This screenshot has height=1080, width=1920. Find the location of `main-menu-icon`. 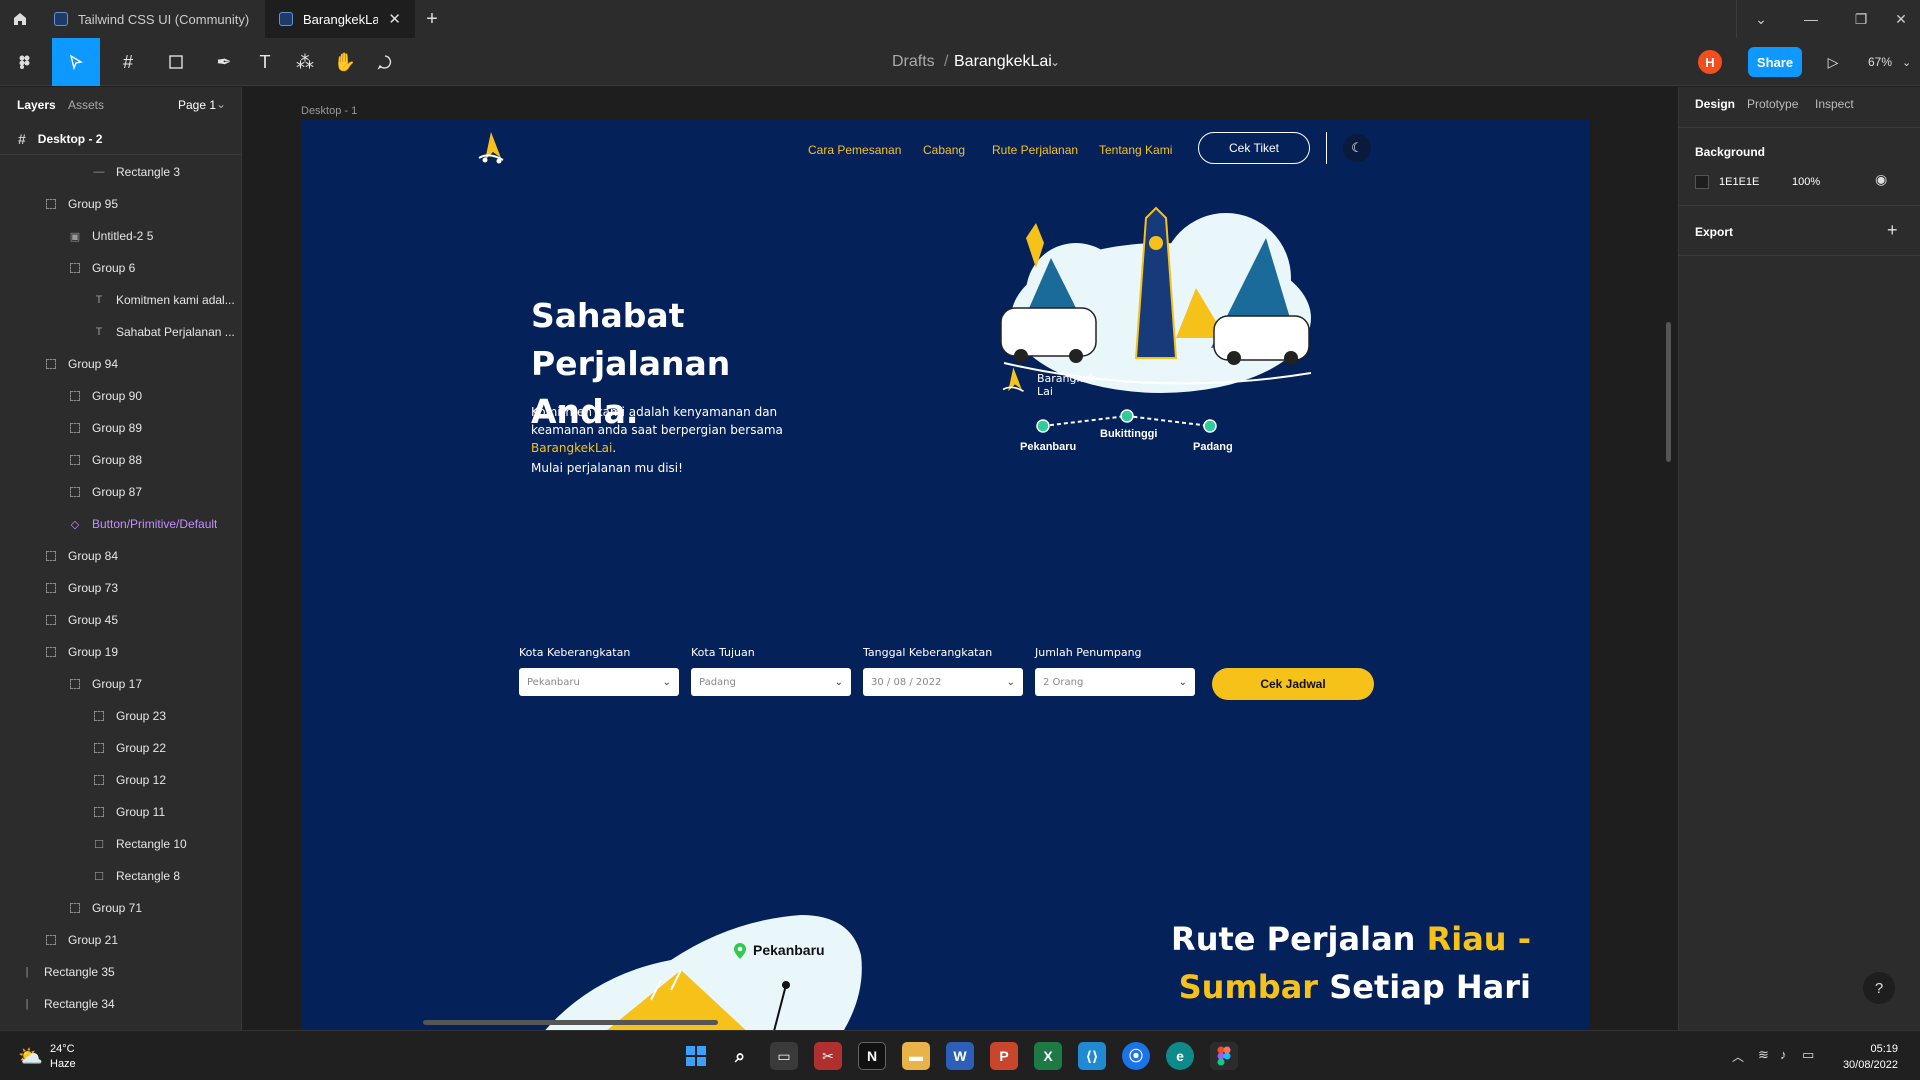

main-menu-icon is located at coordinates (25, 62).